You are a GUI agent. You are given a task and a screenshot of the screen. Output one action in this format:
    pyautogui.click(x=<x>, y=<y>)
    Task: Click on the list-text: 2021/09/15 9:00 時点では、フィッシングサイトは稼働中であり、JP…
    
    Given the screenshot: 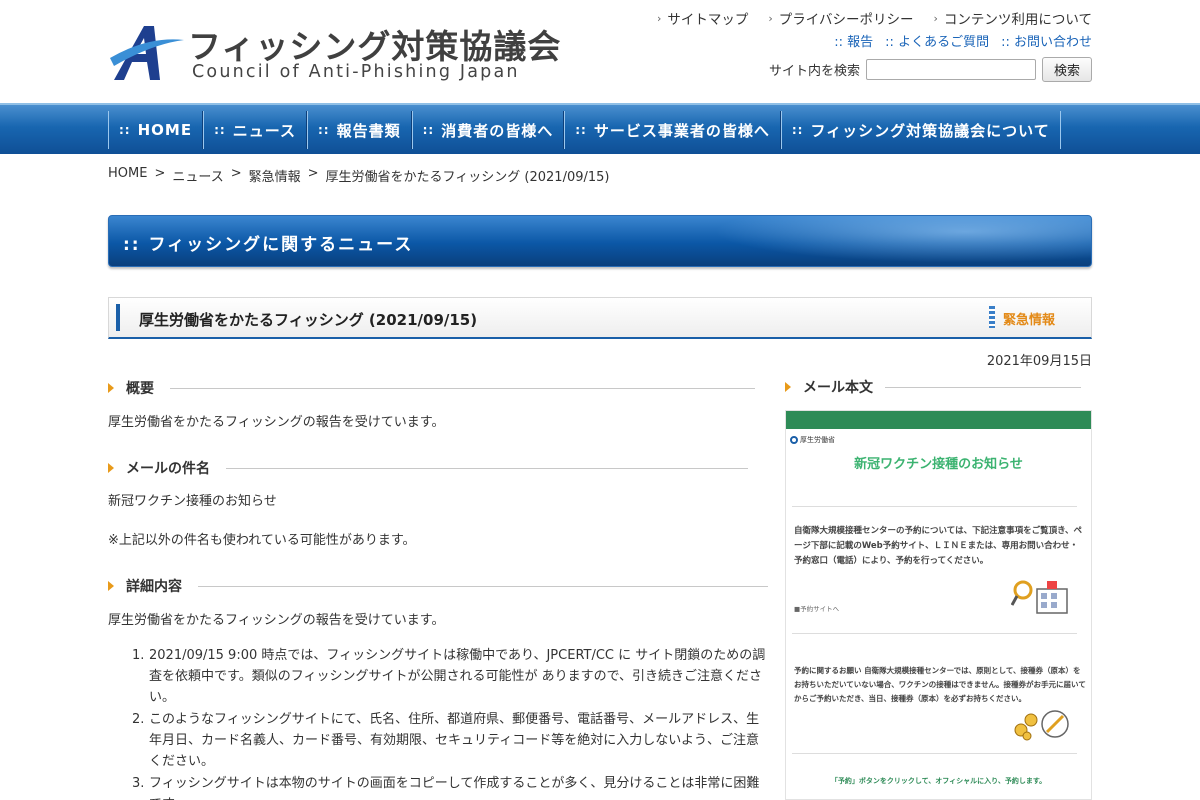 What is the action you would take?
    pyautogui.click(x=457, y=676)
    